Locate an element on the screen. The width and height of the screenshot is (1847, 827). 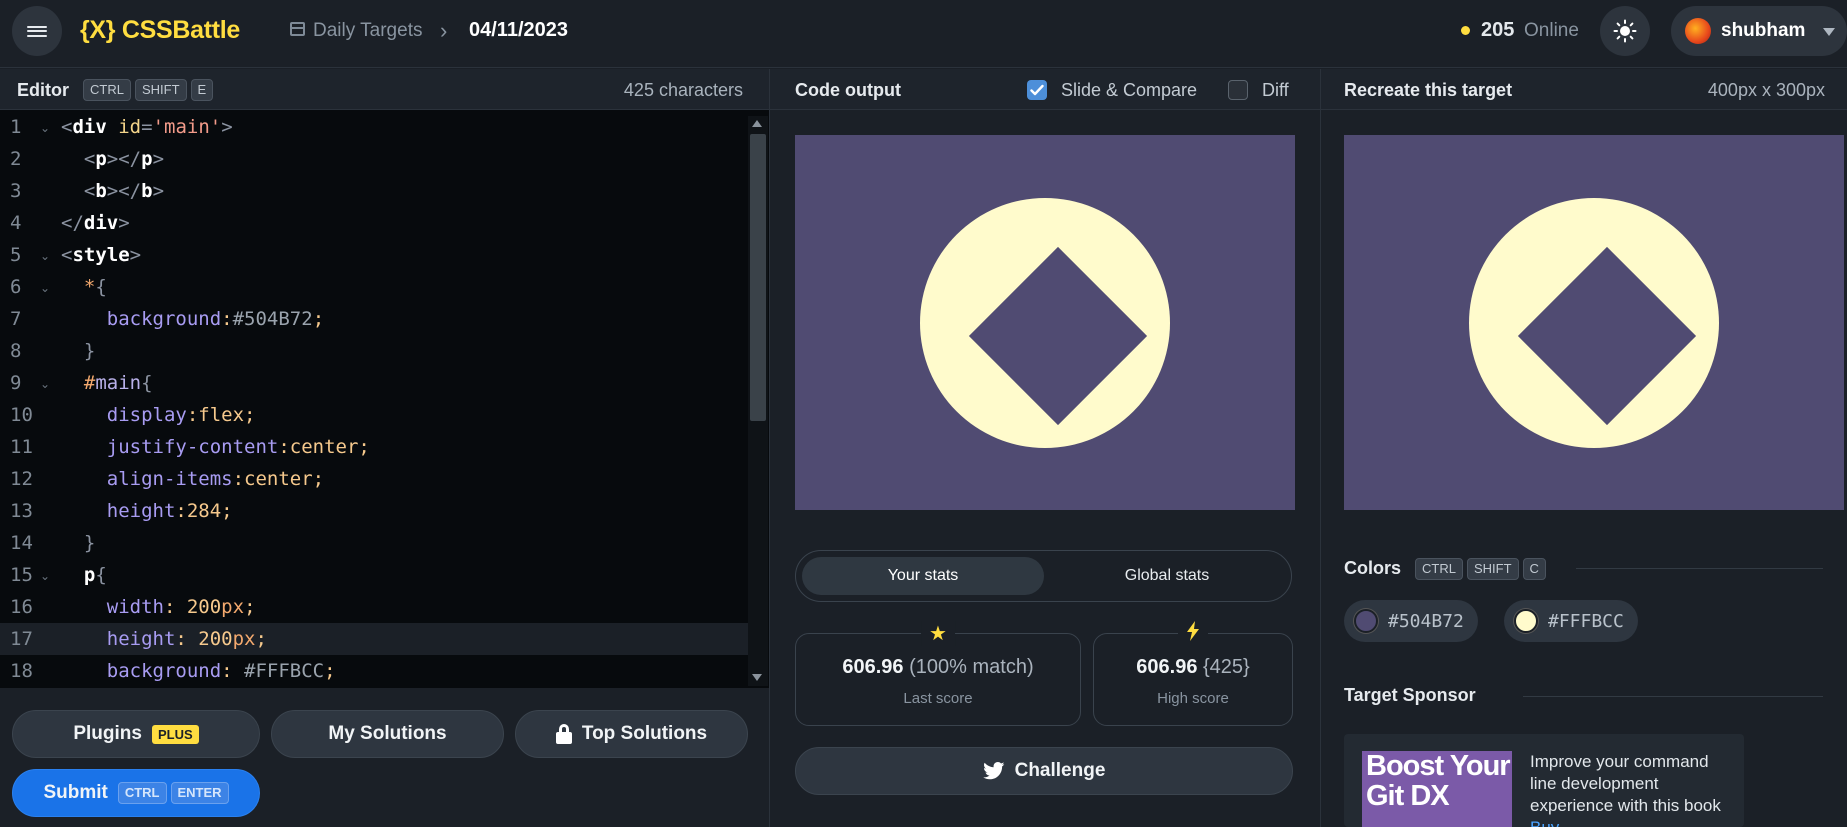
sun-icon is located at coordinates (1625, 31).